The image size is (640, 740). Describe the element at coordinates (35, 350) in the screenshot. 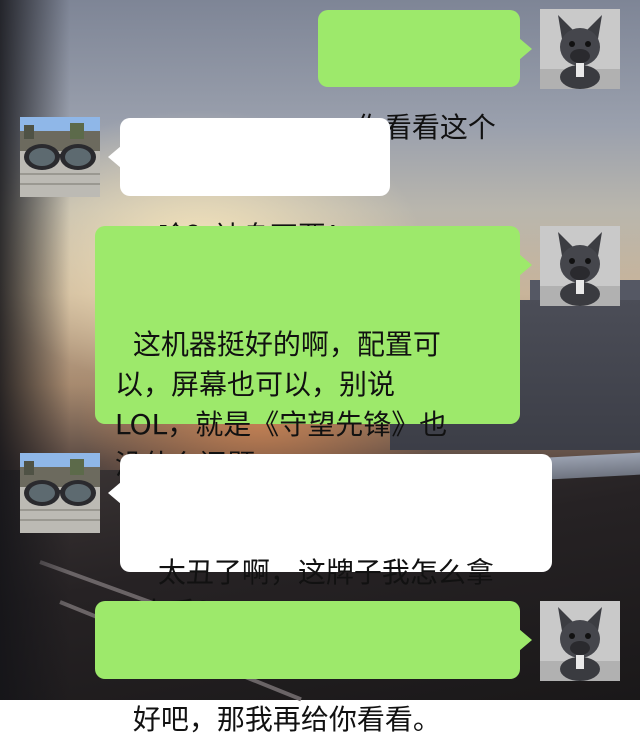

I see `background-shade` at that location.